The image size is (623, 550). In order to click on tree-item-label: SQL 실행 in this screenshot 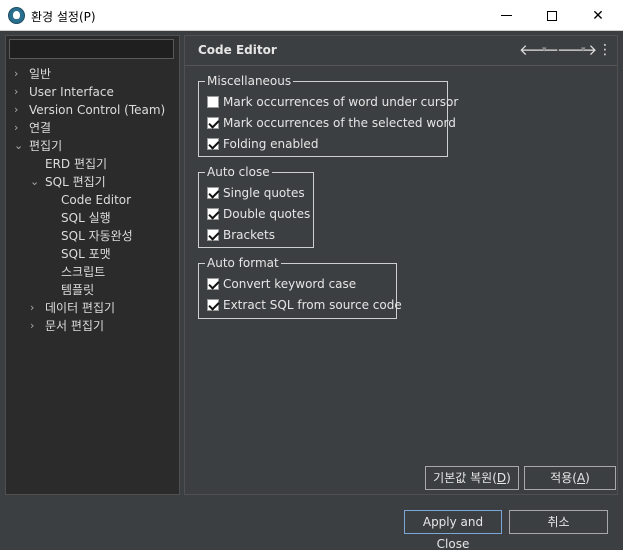, I will do `click(86, 218)`.